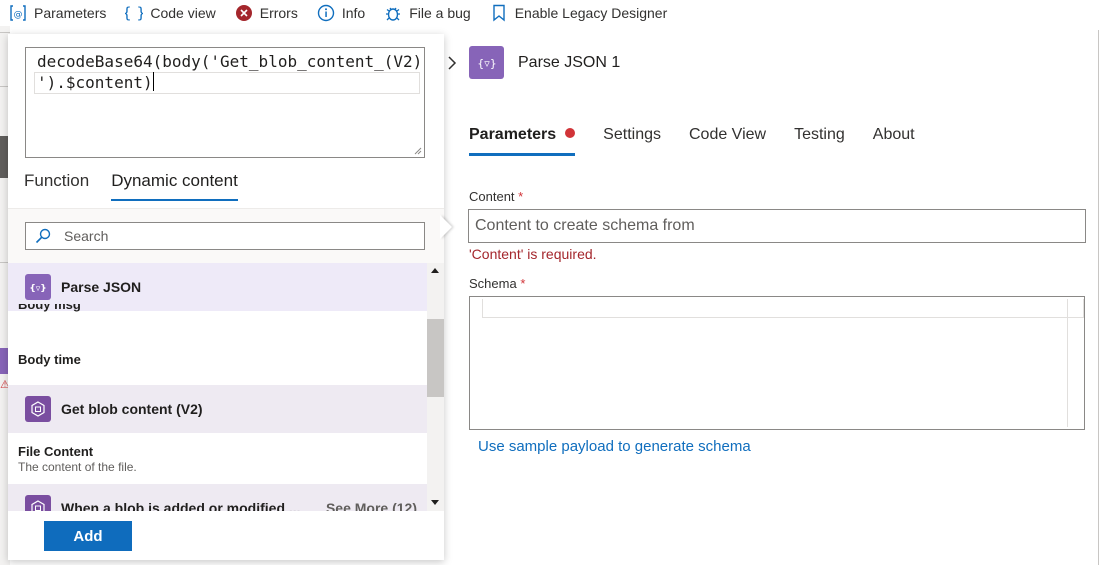 Image resolution: width=1100 pixels, height=565 pixels. Describe the element at coordinates (446, 227) in the screenshot. I see `popup-pointer` at that location.